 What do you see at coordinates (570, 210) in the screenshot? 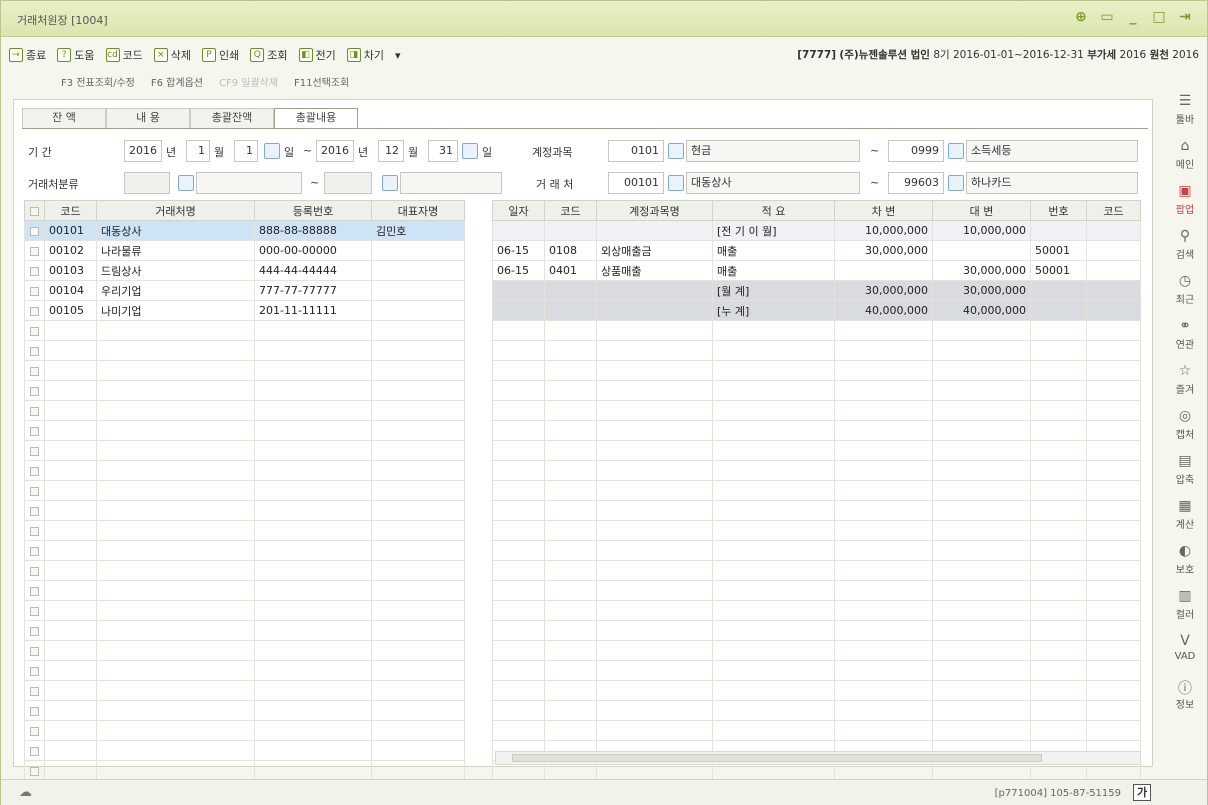
I see `col-account-code: 코드` at bounding box center [570, 210].